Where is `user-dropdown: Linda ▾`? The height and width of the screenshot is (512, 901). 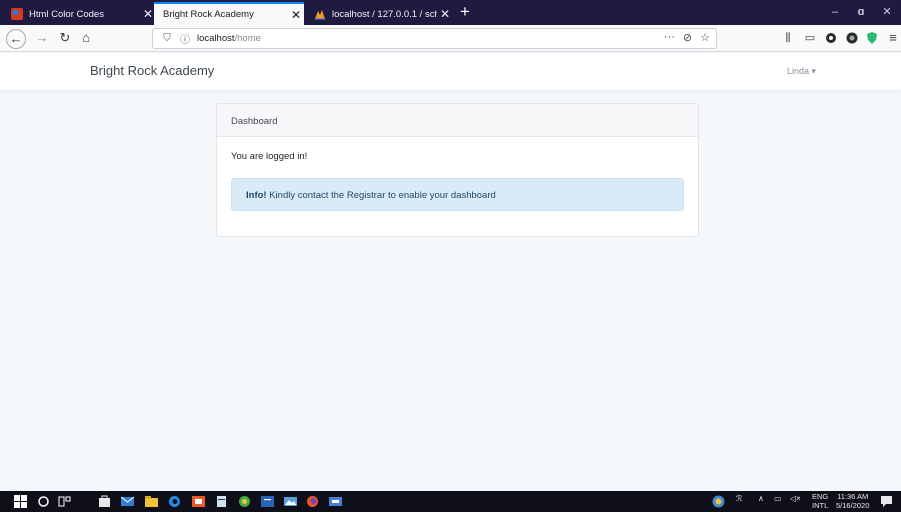
user-dropdown: Linda ▾ is located at coordinates (801, 71).